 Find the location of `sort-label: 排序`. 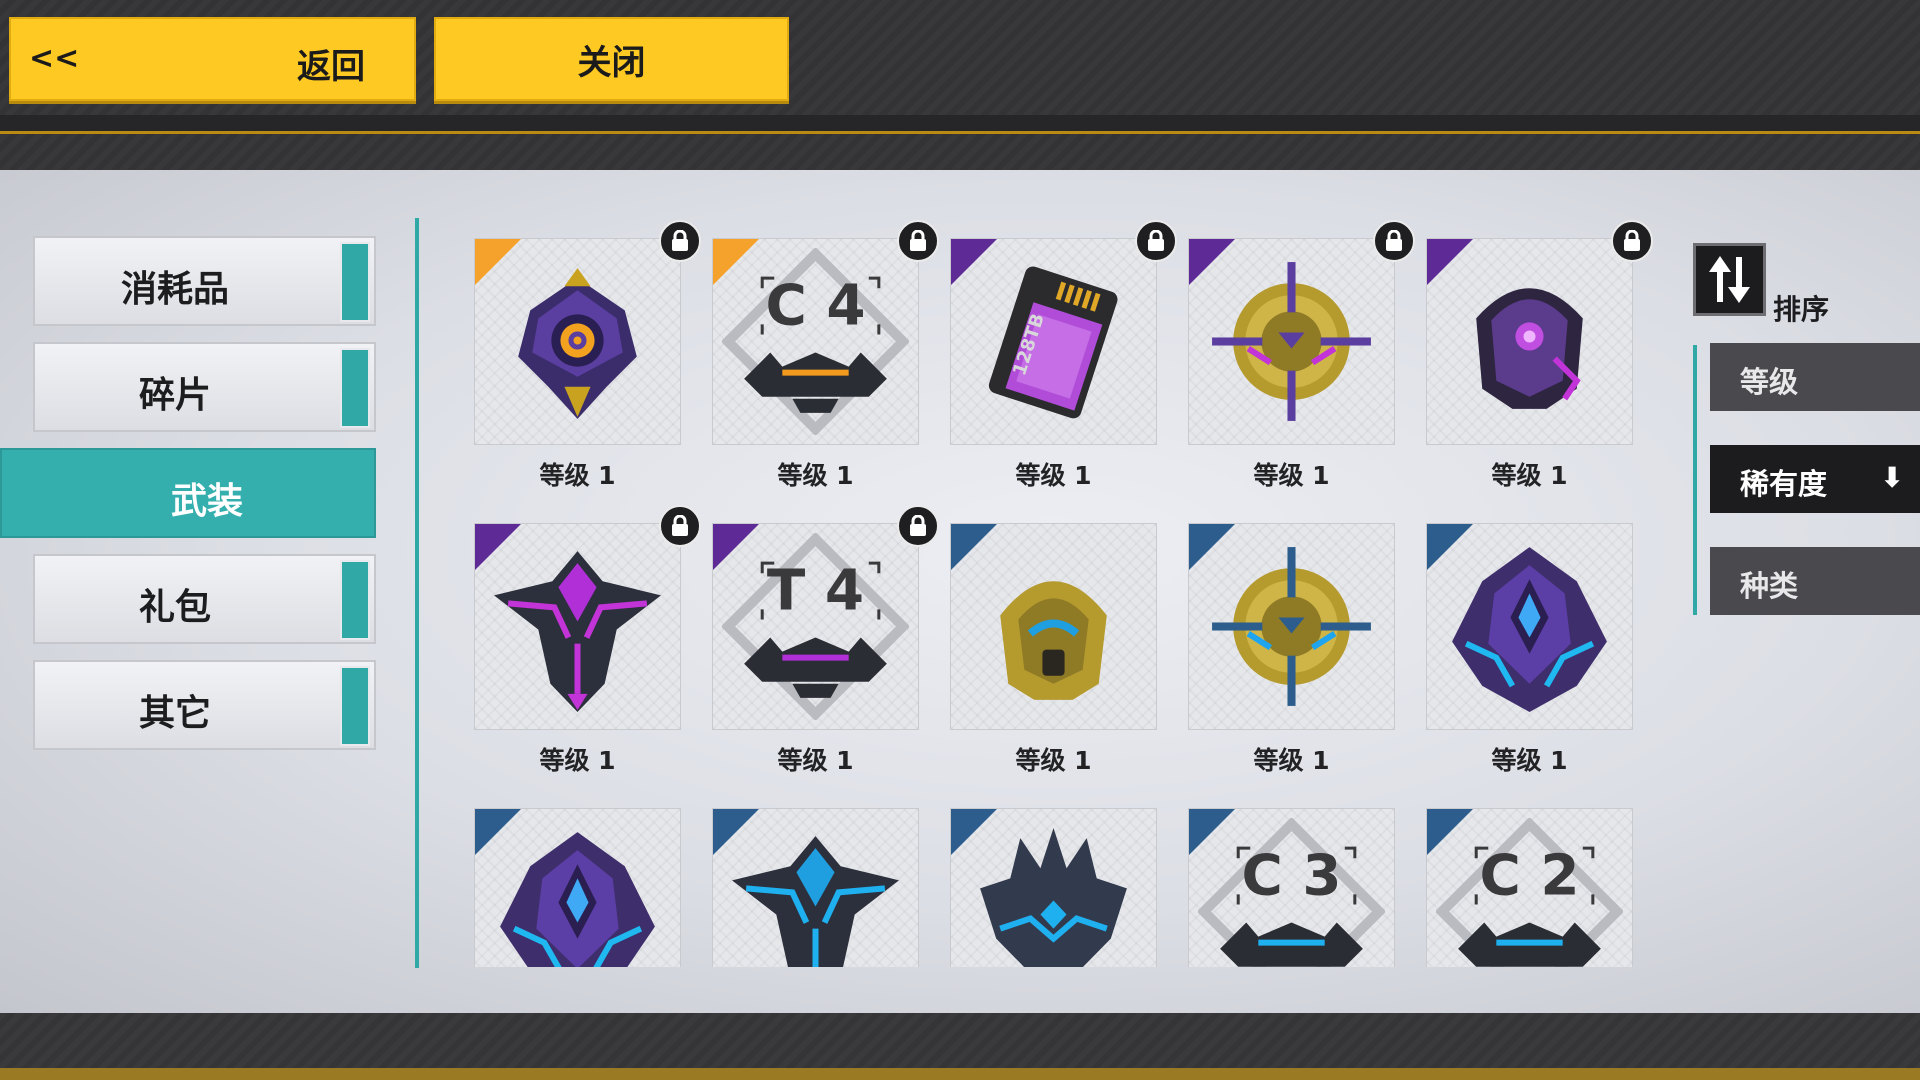

sort-label: 排序 is located at coordinates (1801, 309).